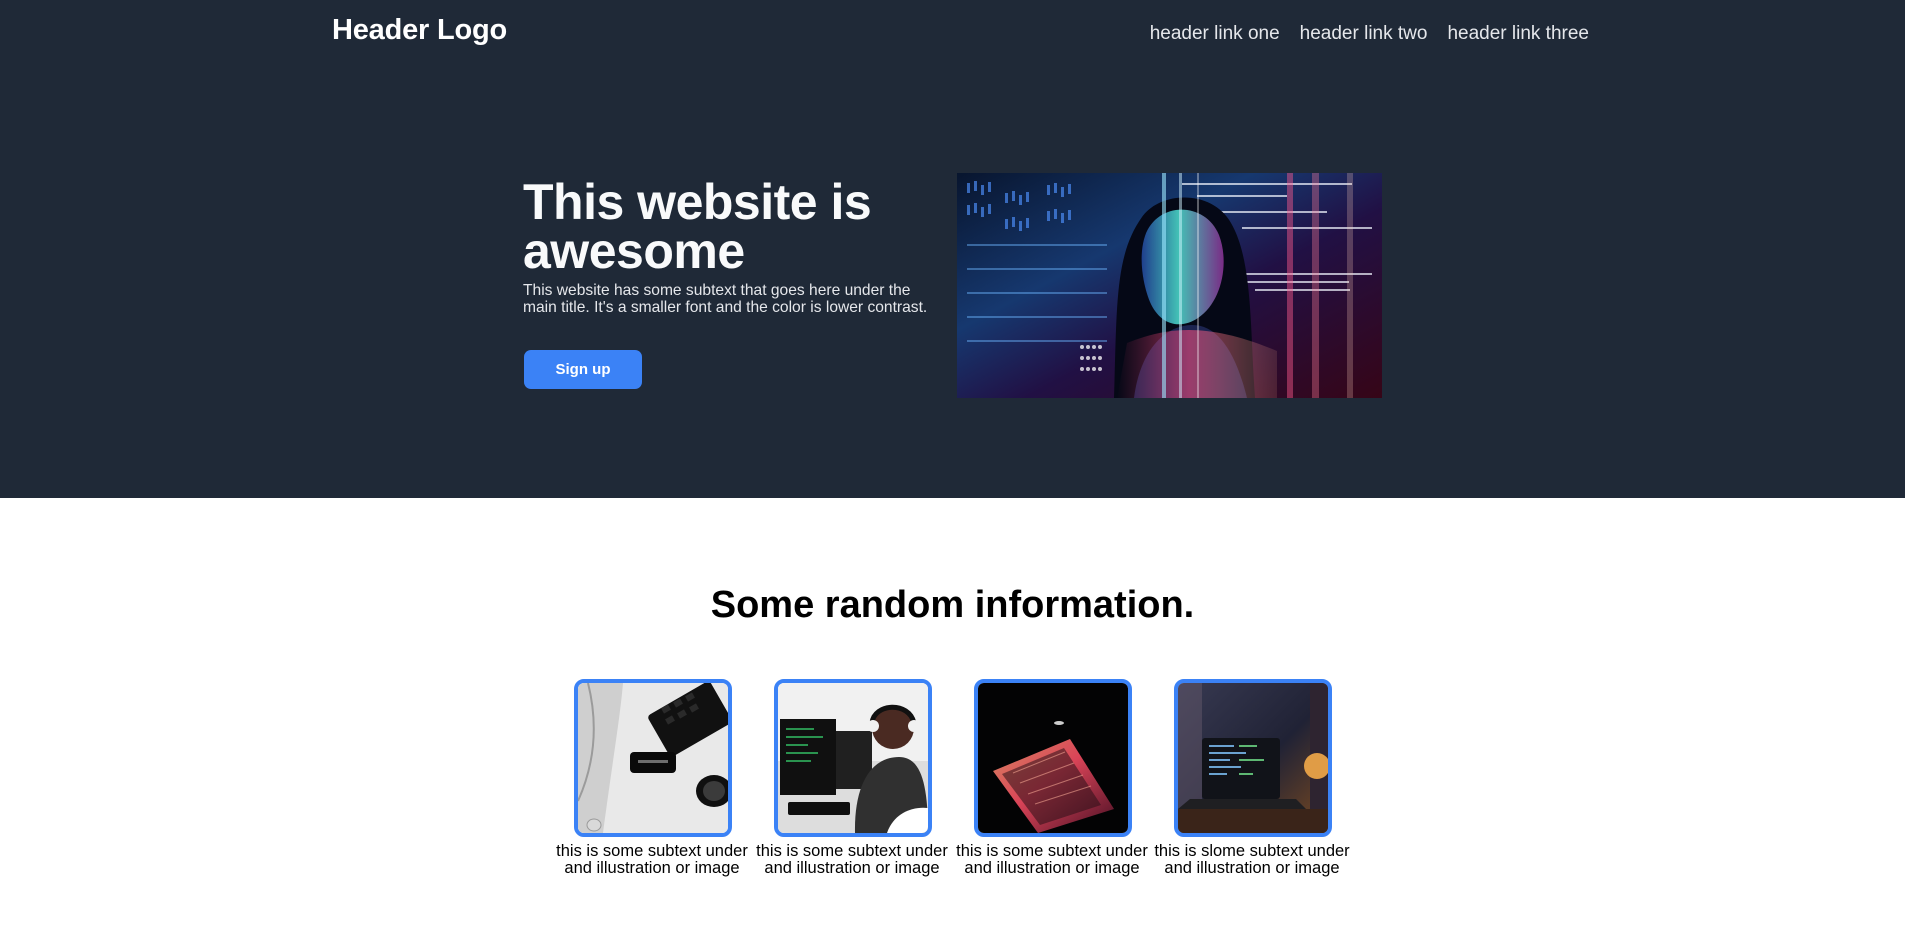 Image resolution: width=1905 pixels, height=942 pixels. I want to click on header-link-one: header link one, so click(1215, 34).